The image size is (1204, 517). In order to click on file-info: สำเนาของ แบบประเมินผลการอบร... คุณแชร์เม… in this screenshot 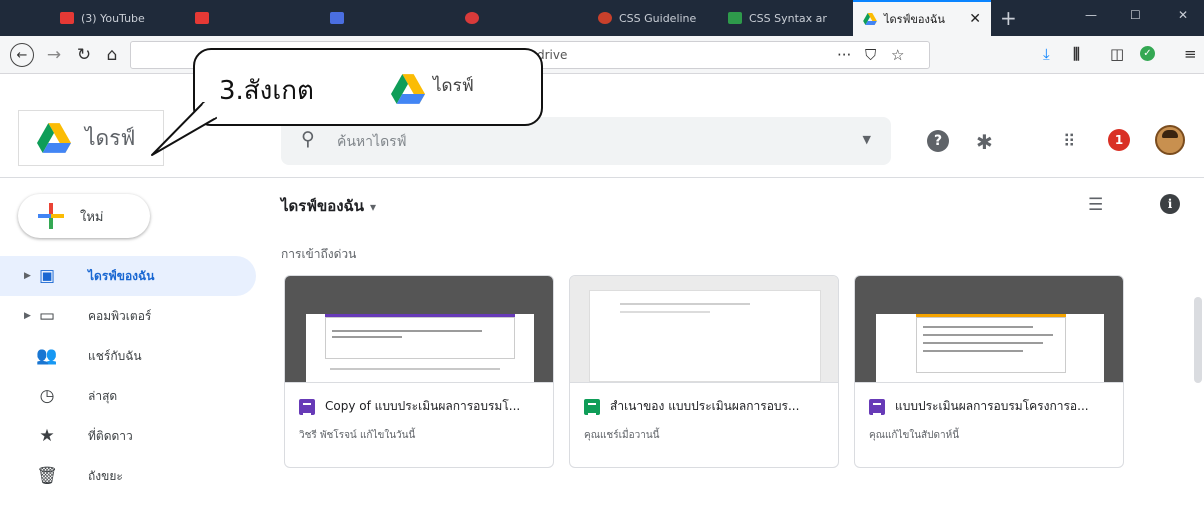, I will do `click(704, 424)`.